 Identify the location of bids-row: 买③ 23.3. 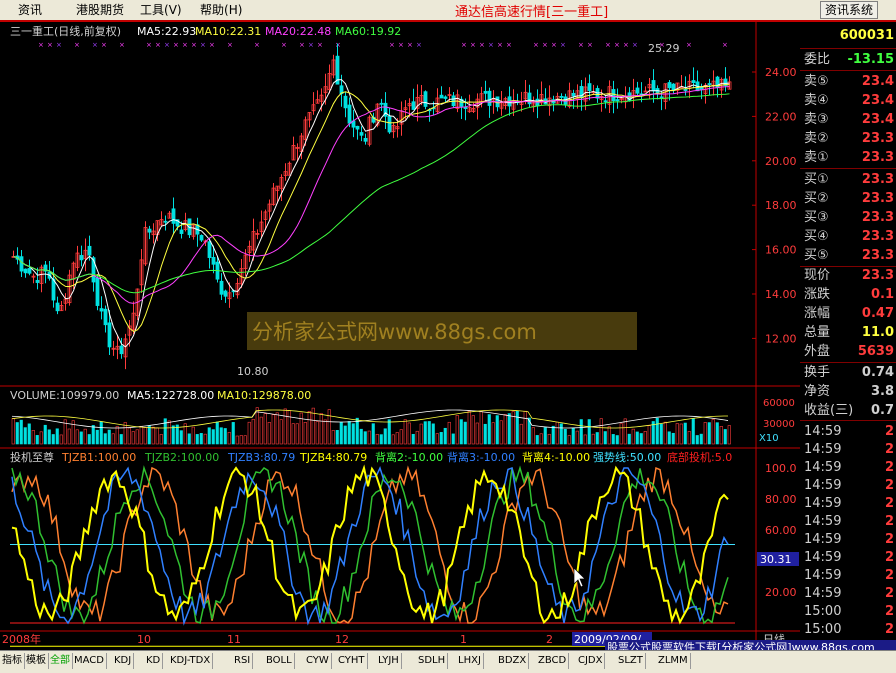
(848, 217).